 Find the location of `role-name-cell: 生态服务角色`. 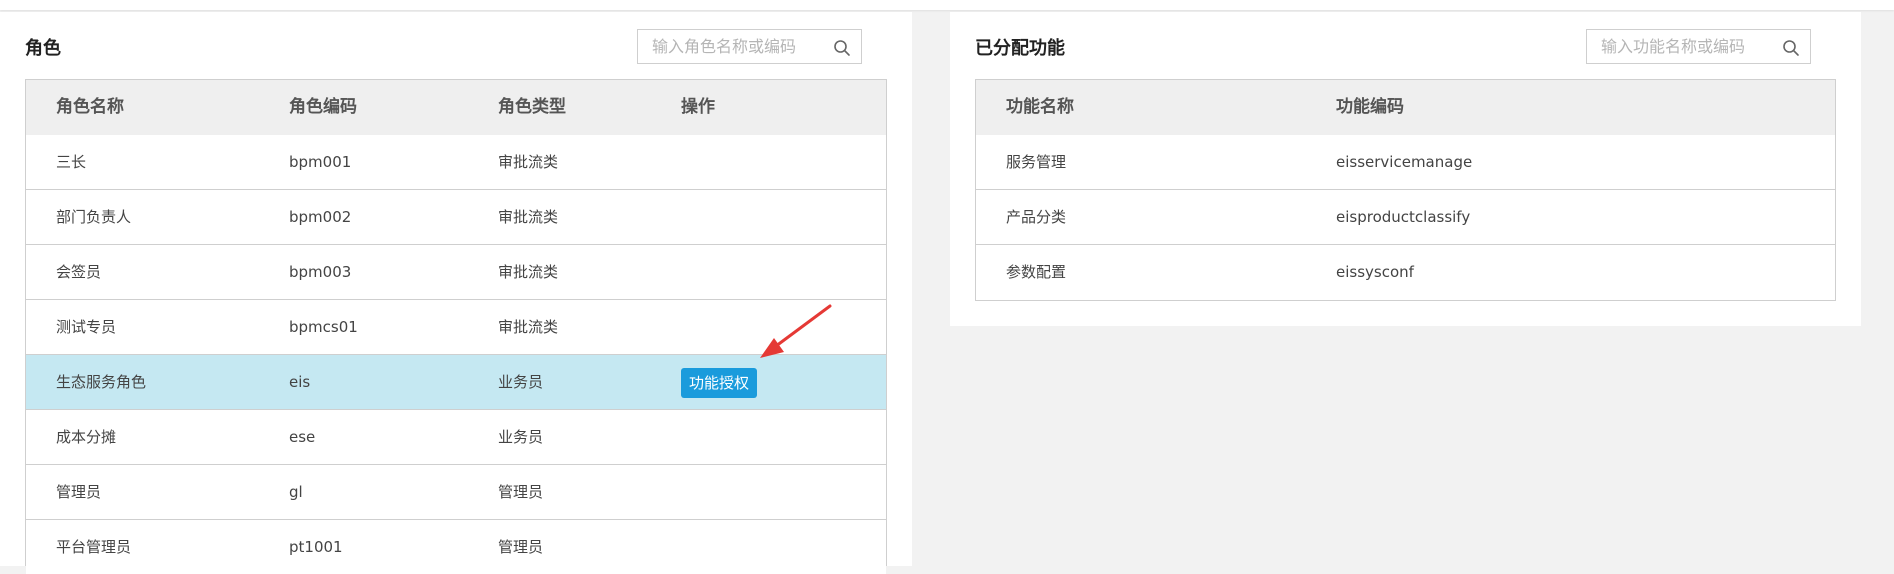

role-name-cell: 生态服务角色 is located at coordinates (101, 382).